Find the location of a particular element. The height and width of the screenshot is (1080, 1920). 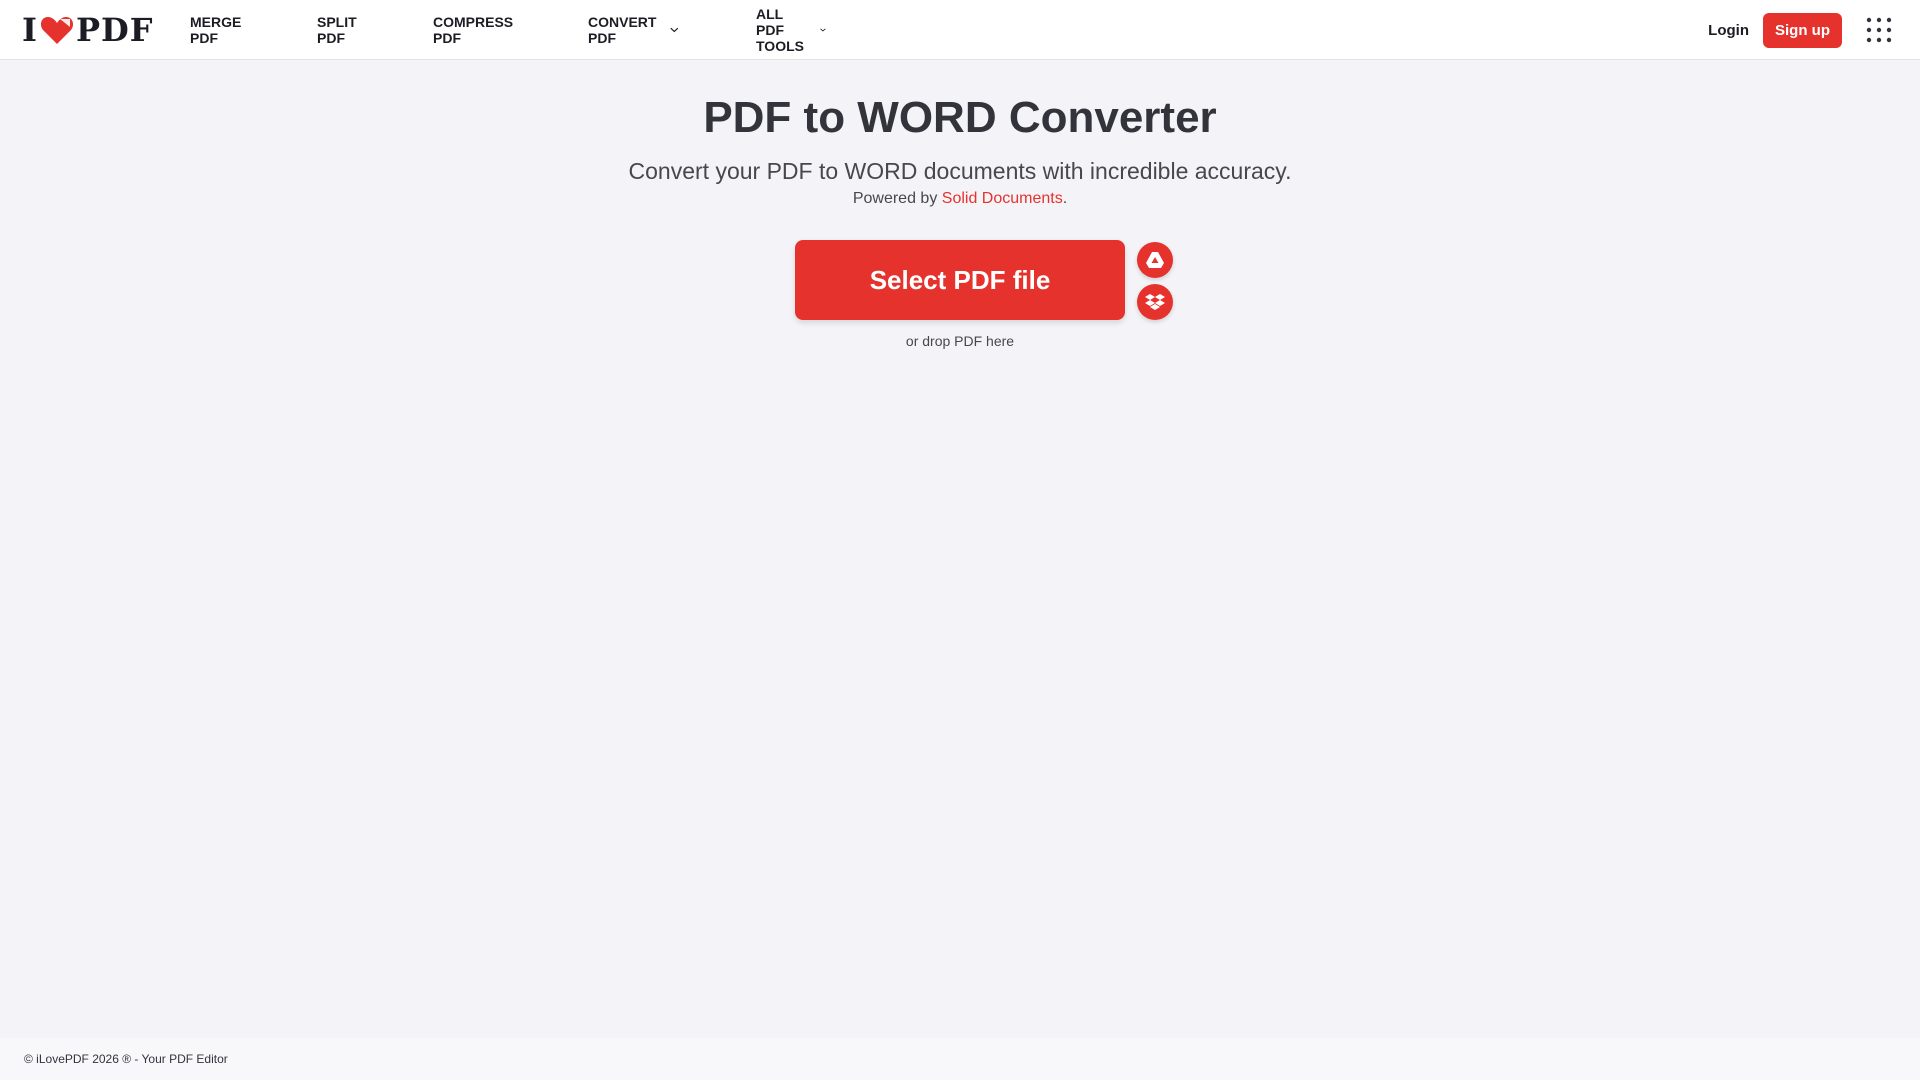

ilovepdf-logo: I PDF is located at coordinates (88, 30).